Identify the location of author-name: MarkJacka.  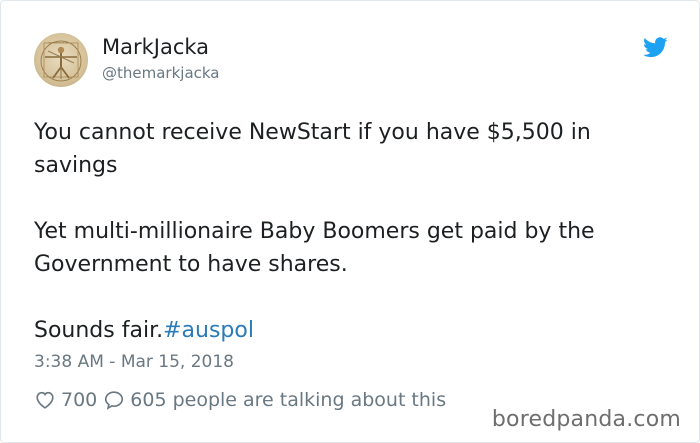
(155, 47).